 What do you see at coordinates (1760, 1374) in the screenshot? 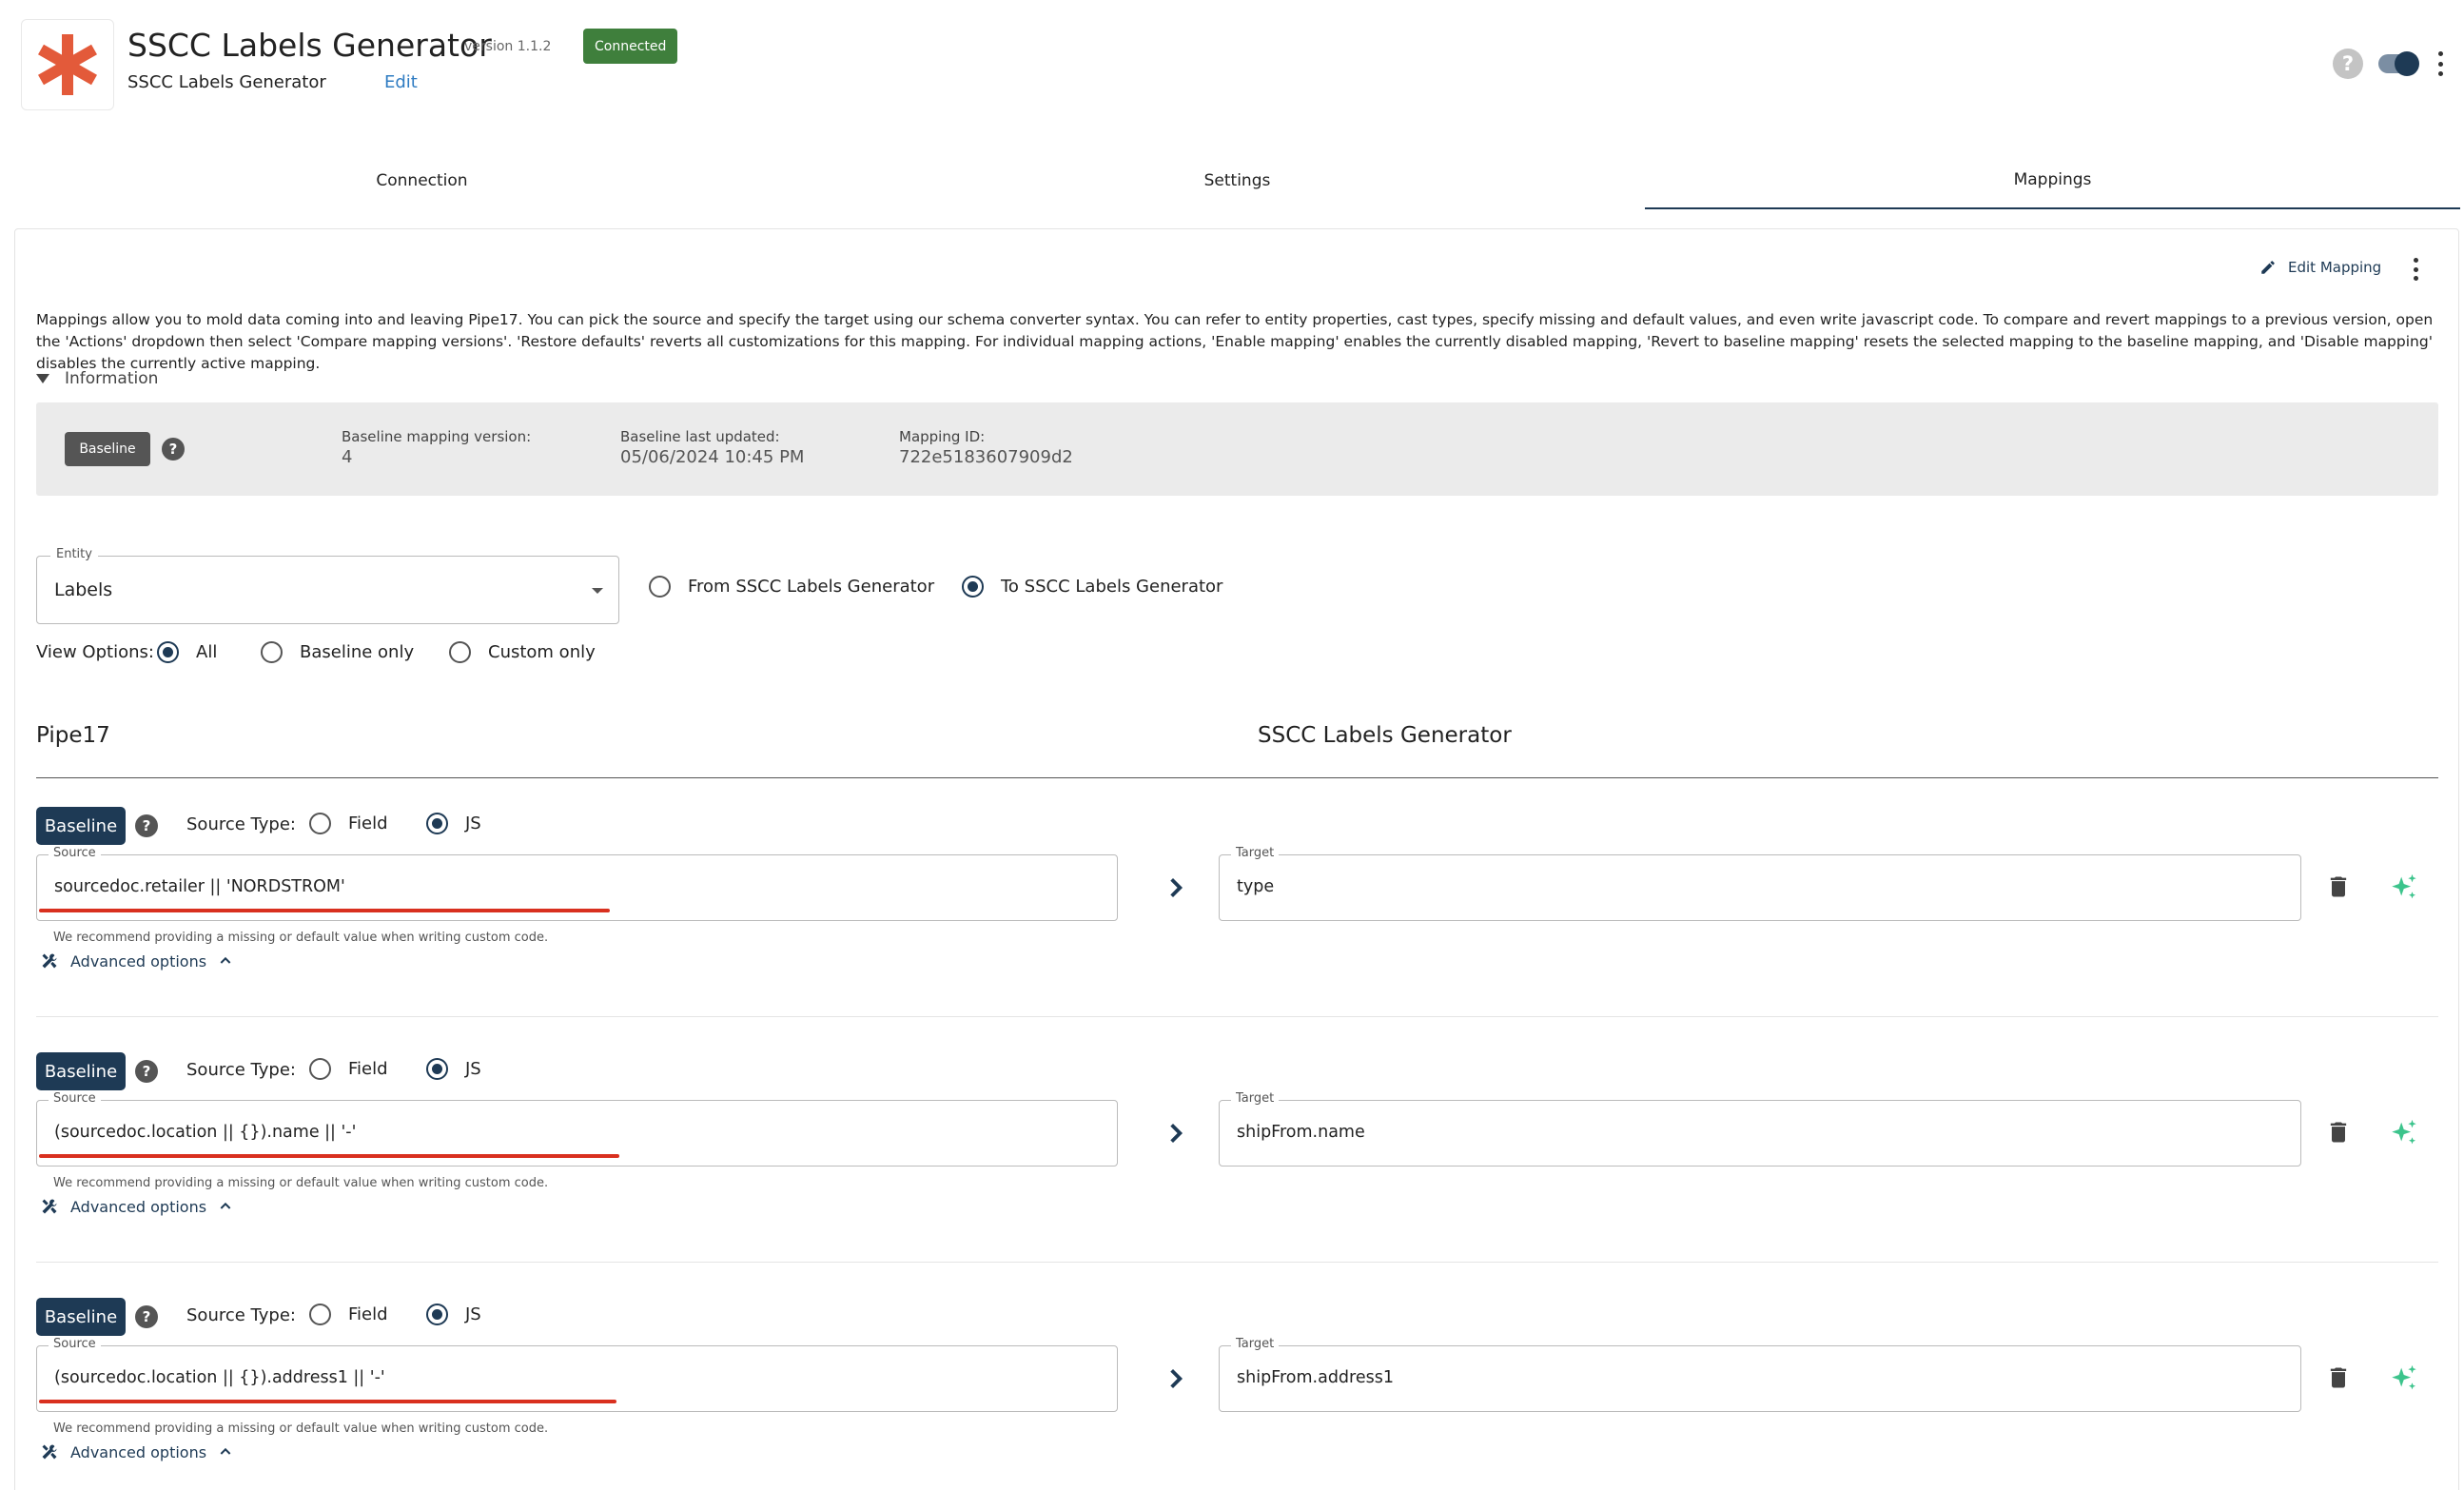
I see `target-input: Target shipFrom.address1` at bounding box center [1760, 1374].